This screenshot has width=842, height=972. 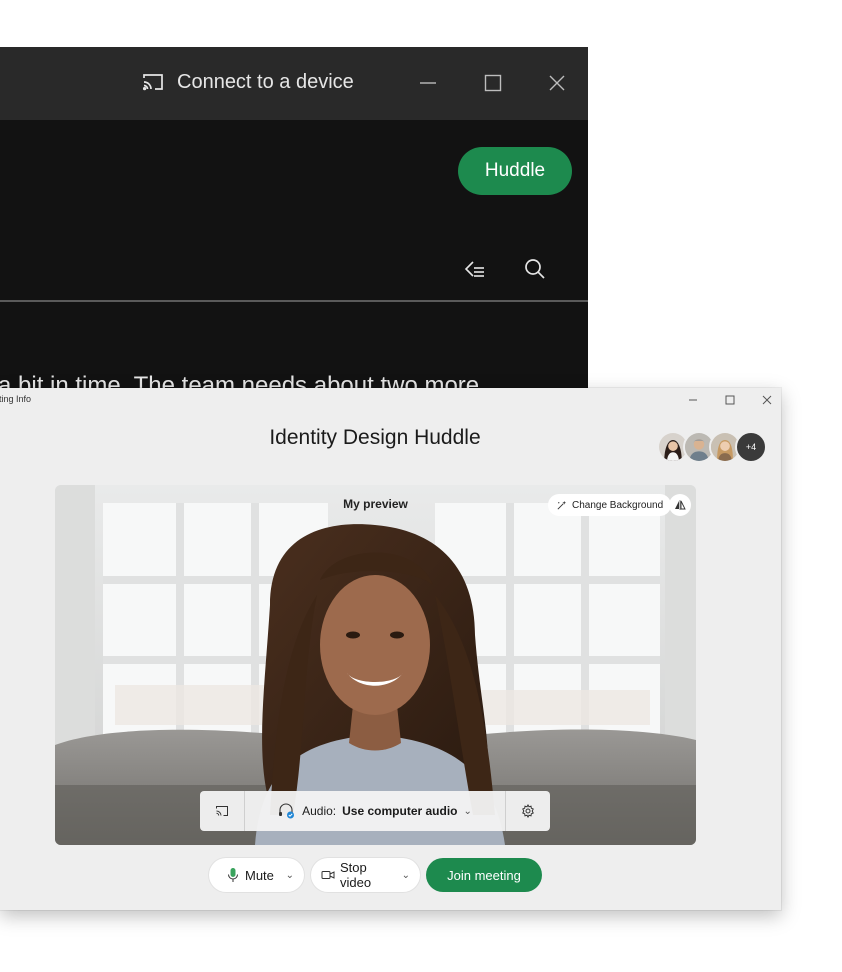 I want to click on mirror-icon, so click(x=680, y=505).